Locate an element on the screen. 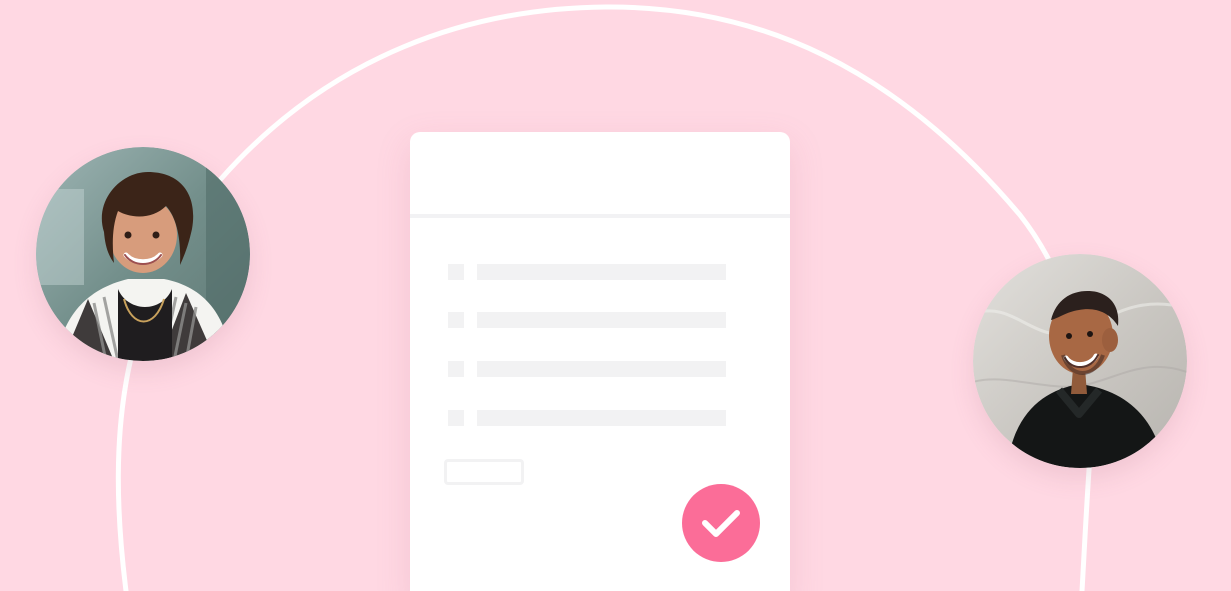 The height and width of the screenshot is (591, 1231). confirm-button is located at coordinates (721, 523).